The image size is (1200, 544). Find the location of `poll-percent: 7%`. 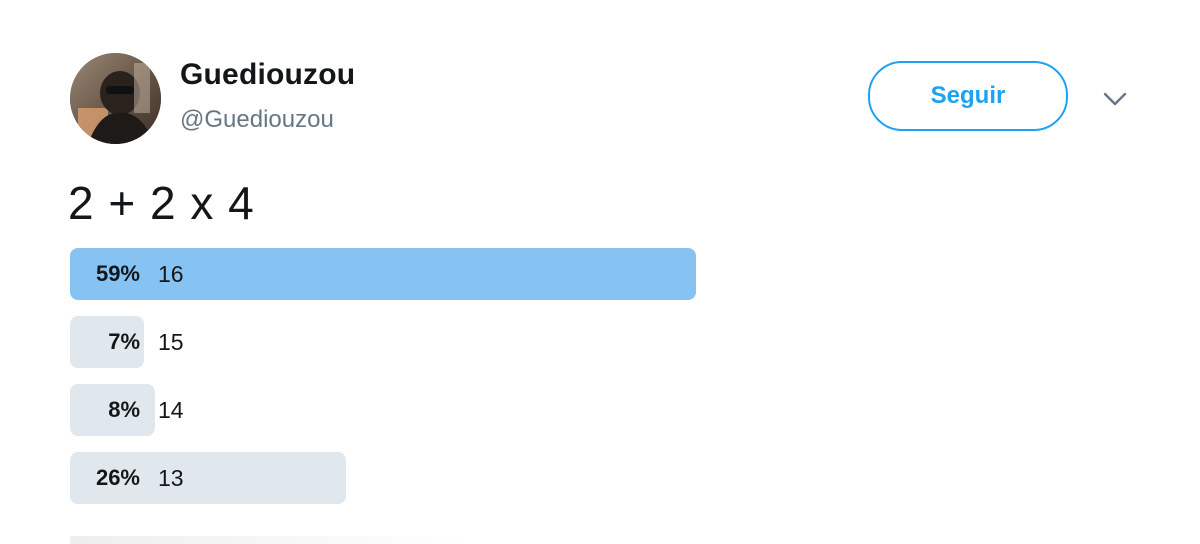

poll-percent: 7% is located at coordinates (124, 341).